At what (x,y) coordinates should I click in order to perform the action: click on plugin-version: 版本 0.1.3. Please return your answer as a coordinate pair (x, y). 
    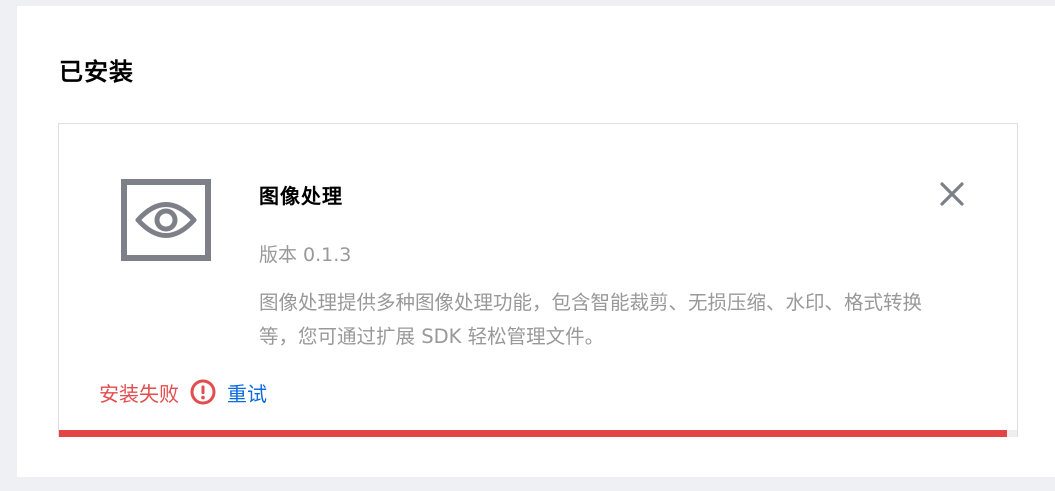
    Looking at the image, I should click on (305, 255).